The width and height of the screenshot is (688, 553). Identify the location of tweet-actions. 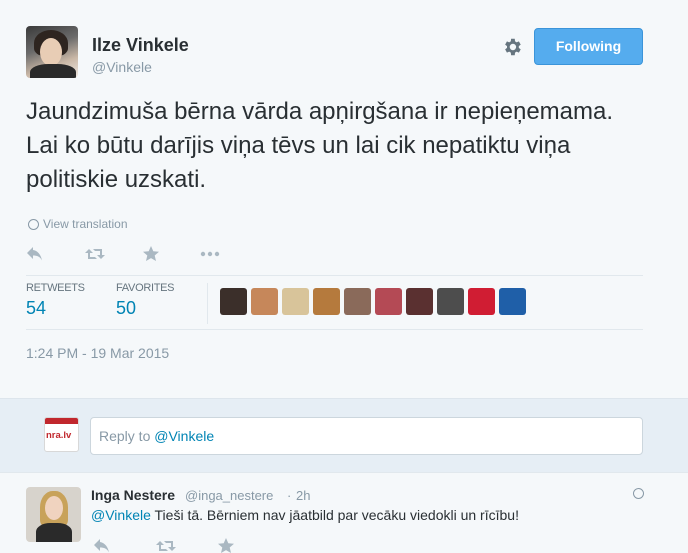
(142, 254).